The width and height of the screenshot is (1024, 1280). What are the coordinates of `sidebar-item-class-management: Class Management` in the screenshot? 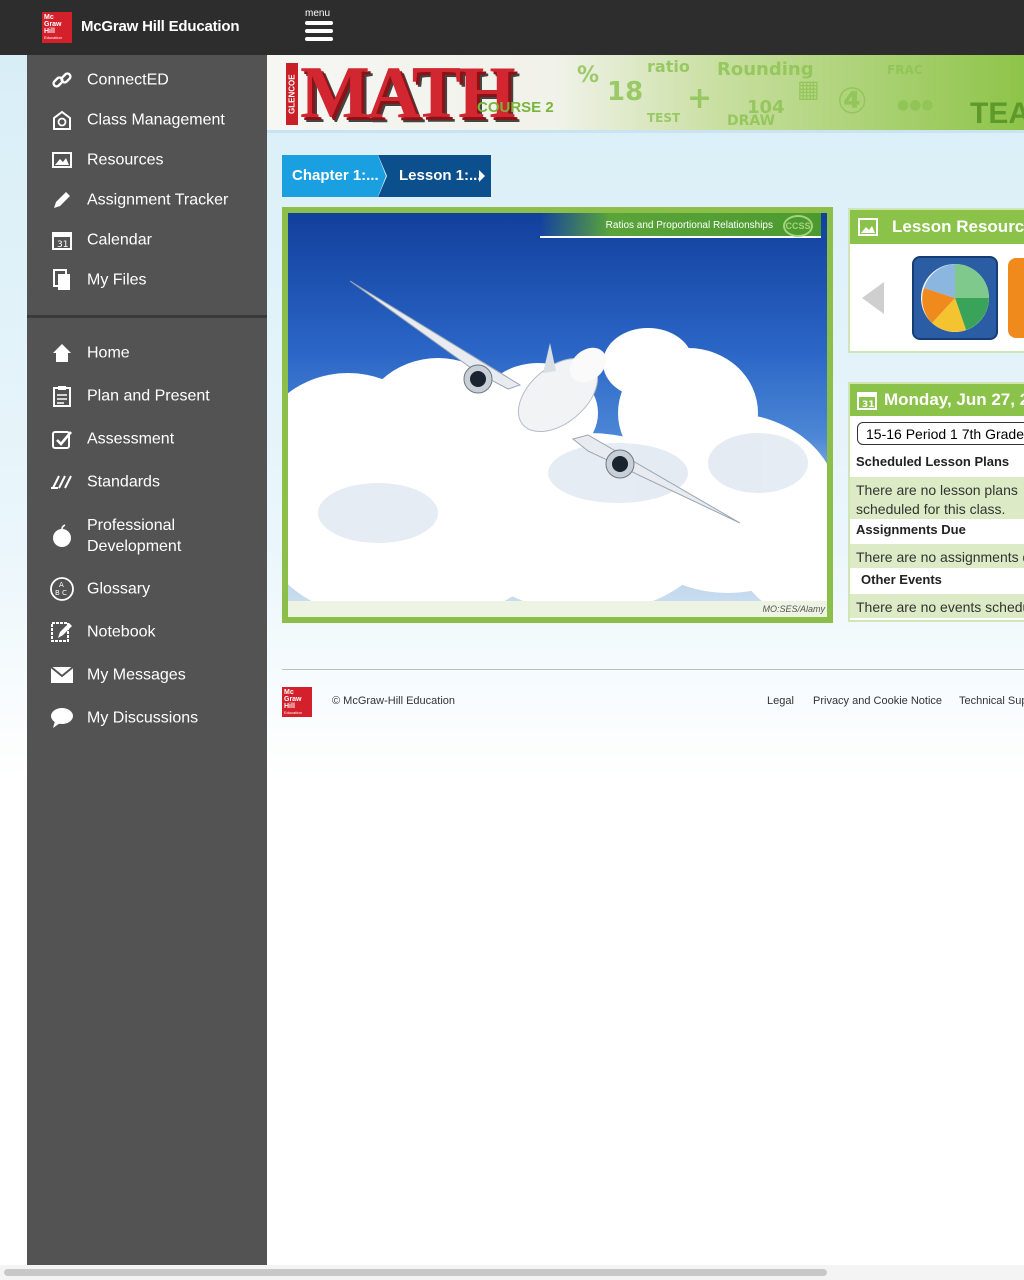 It's located at (147, 120).